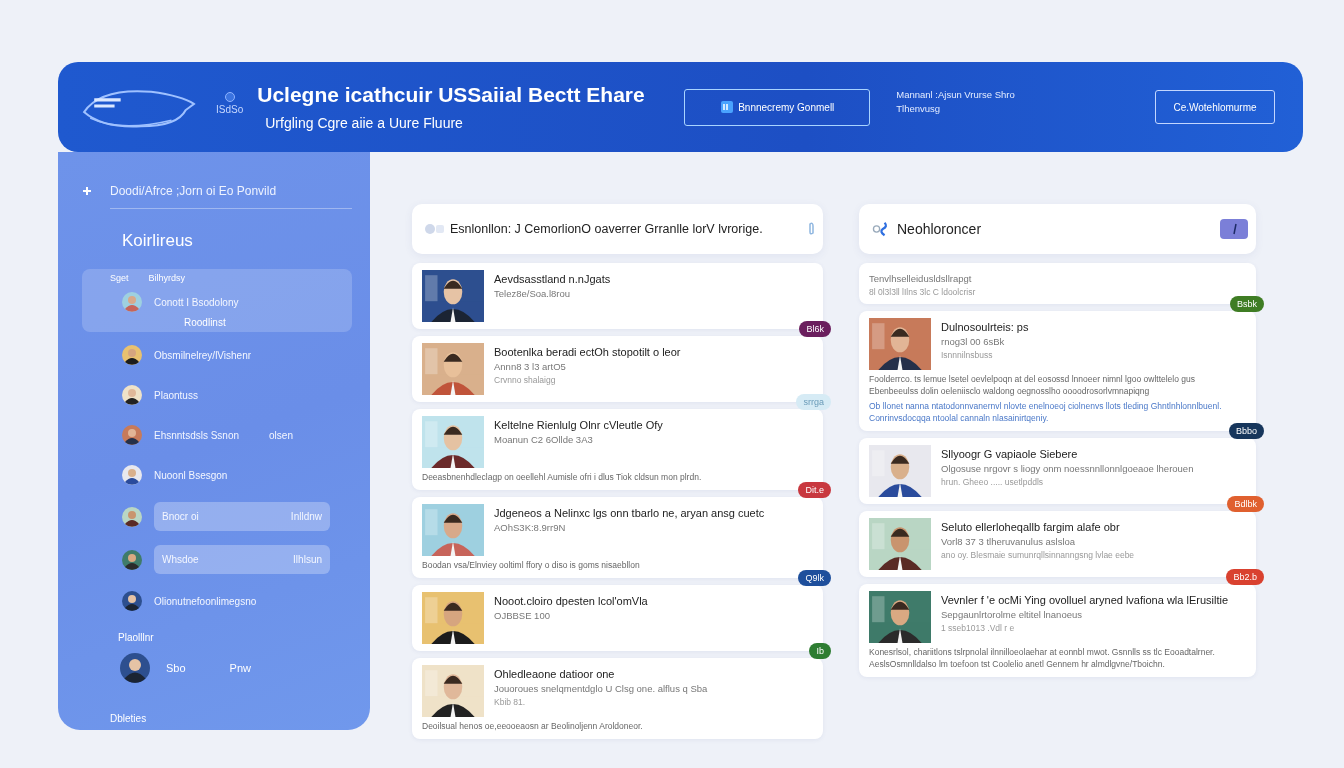 Image resolution: width=1344 pixels, height=768 pixels. I want to click on item-label: Olionutnefoonlimegsno, so click(205, 601).